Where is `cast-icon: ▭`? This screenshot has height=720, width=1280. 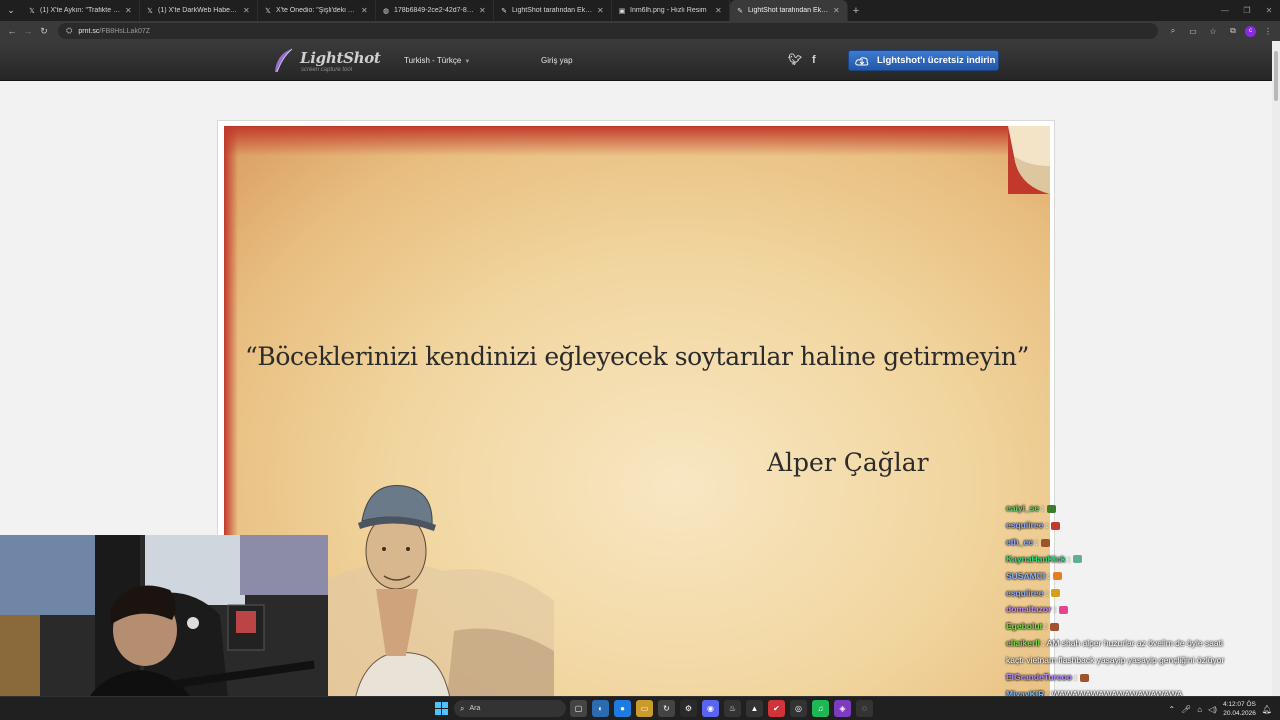 cast-icon: ▭ is located at coordinates (1193, 31).